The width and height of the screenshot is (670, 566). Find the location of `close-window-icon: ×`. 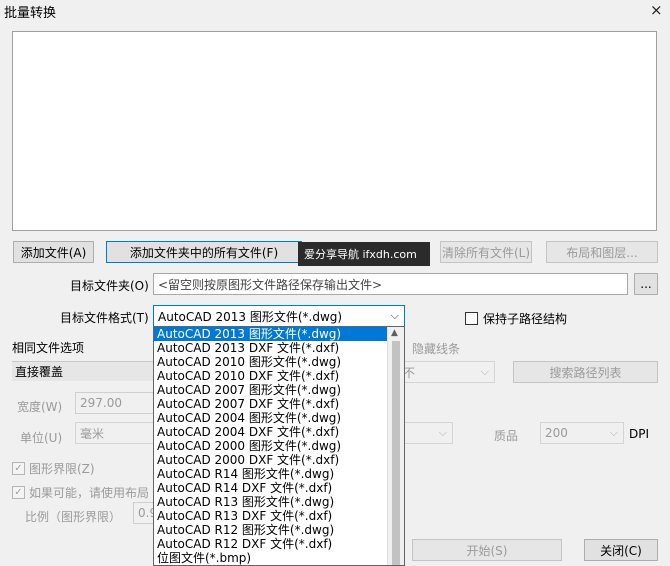

close-window-icon: × is located at coordinates (656, 10).